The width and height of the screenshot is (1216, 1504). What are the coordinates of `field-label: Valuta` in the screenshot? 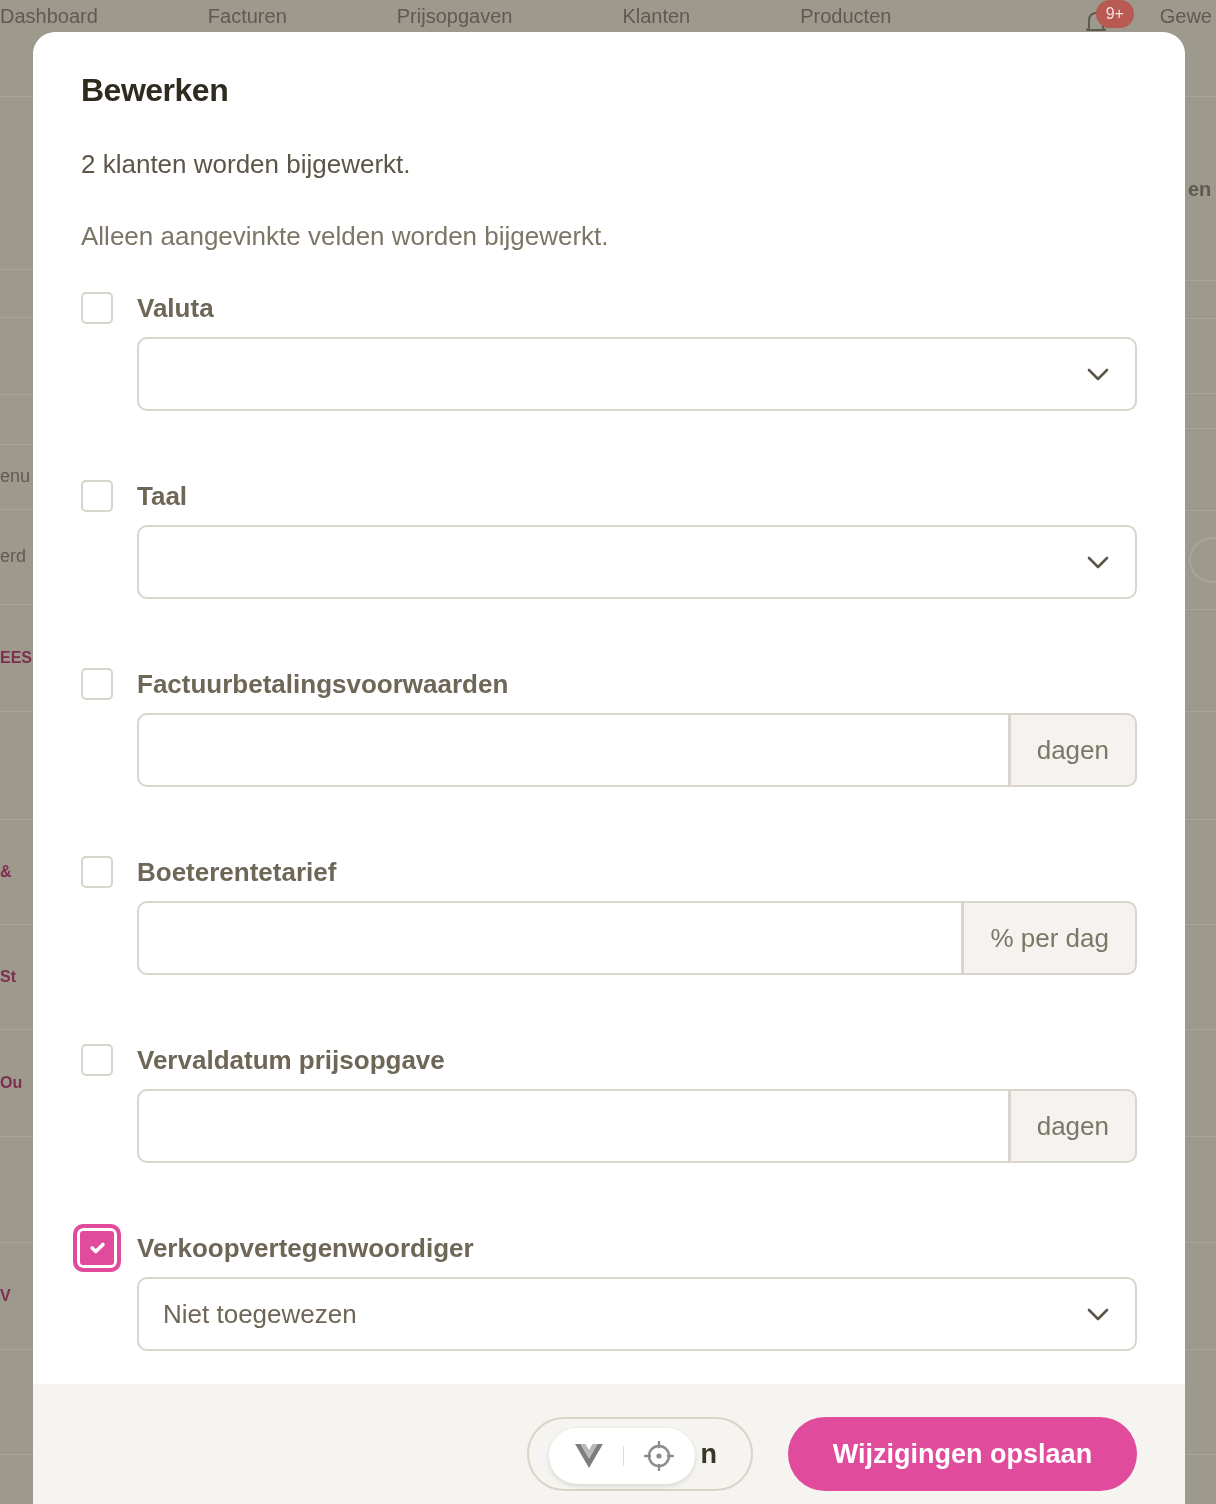 It's located at (175, 308).